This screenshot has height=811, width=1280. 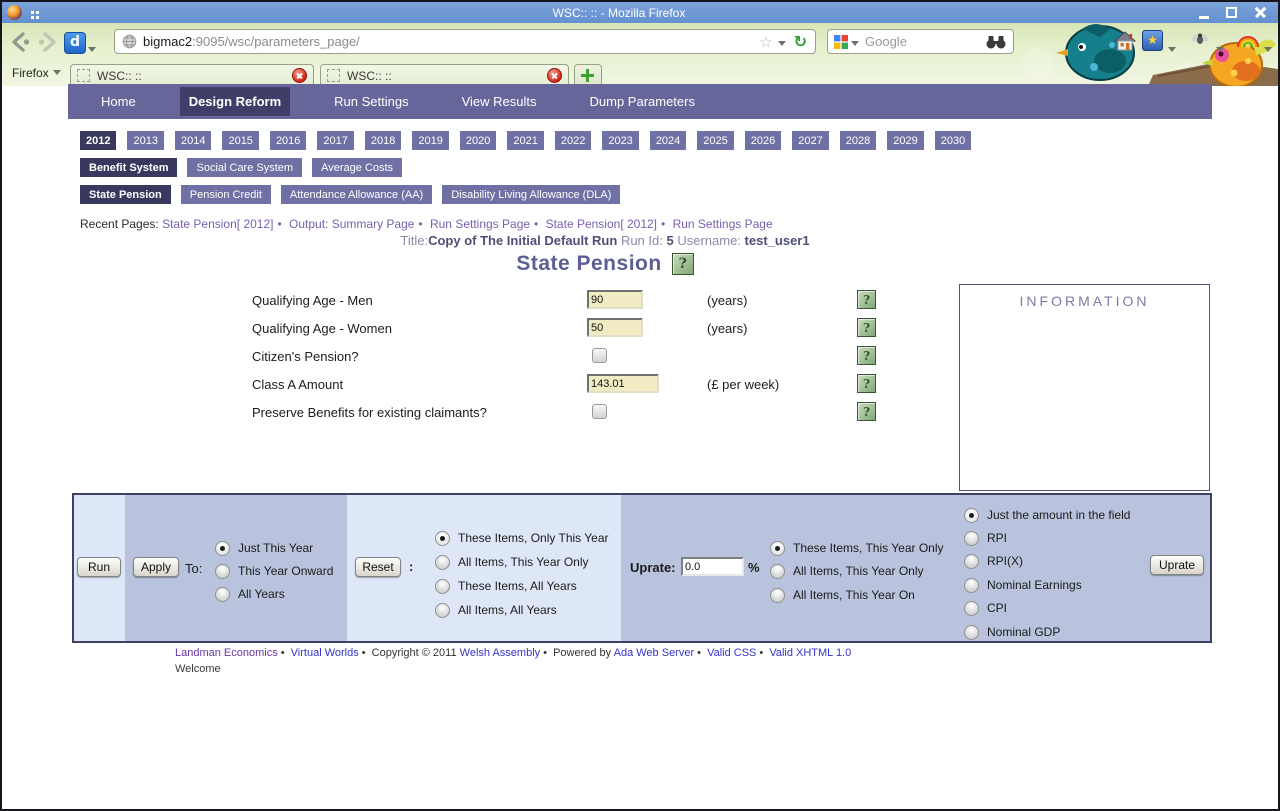 I want to click on year-button-2025: 2025, so click(x=715, y=140).